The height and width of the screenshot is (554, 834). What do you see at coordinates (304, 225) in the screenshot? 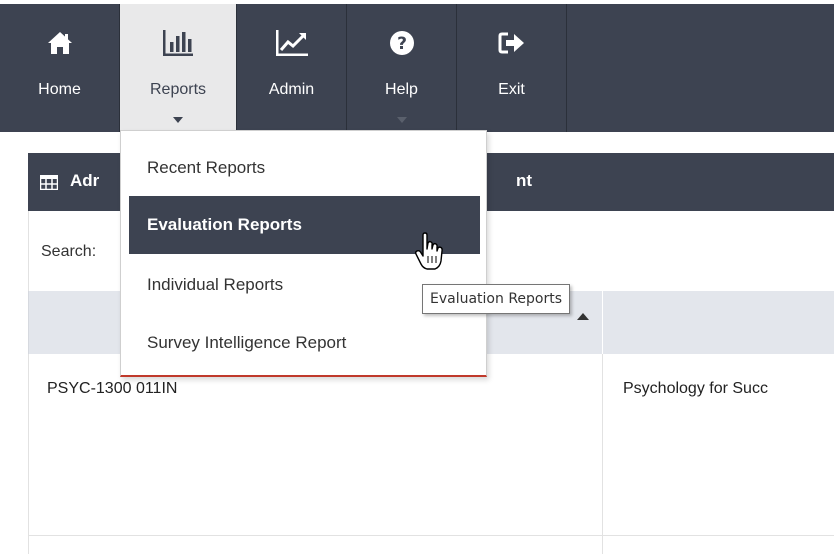
I see `menu-item-evaluation-reports: Evaluation Reports` at bounding box center [304, 225].